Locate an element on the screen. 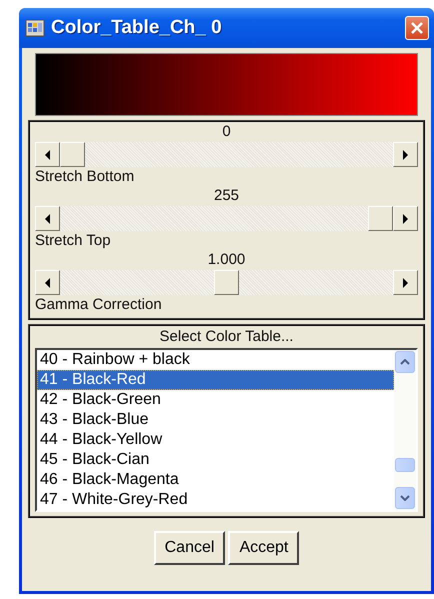  slider-value: 255 is located at coordinates (227, 196).